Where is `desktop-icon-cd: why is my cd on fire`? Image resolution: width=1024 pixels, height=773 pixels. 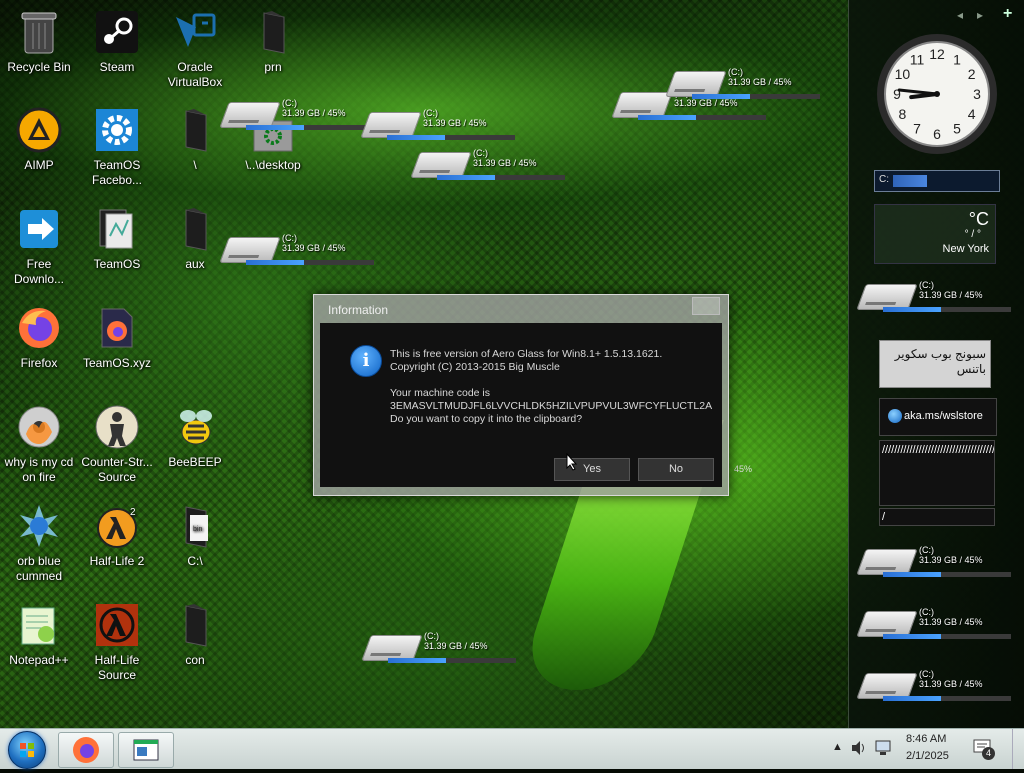 desktop-icon-cd: why is my cd on fire is located at coordinates (39, 444).